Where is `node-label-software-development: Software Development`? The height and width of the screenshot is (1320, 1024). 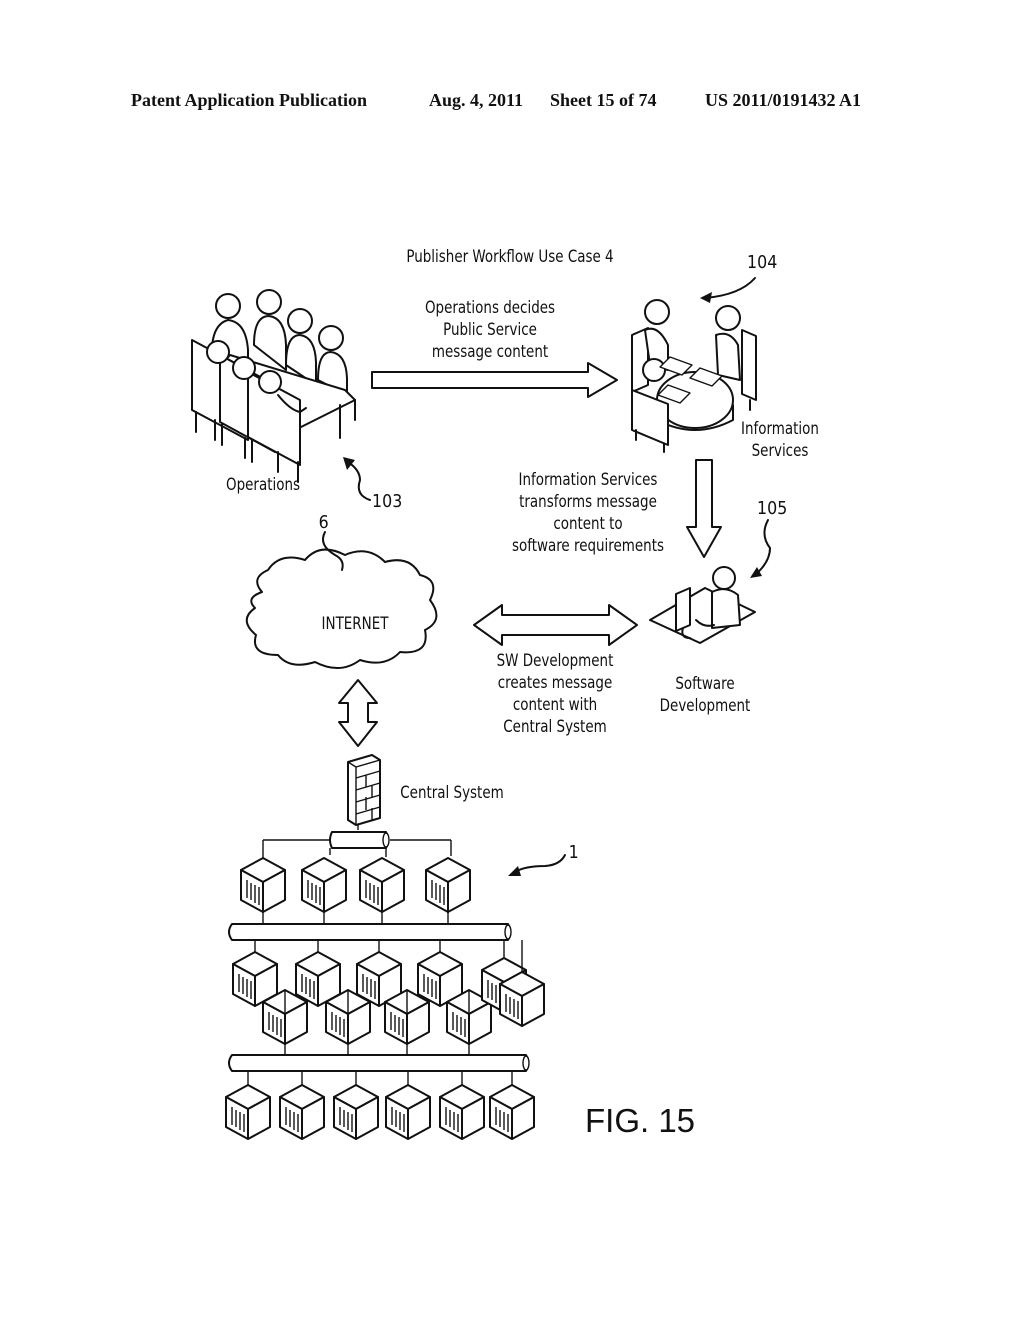
node-label-software-development: Software Development is located at coordinates (705, 695).